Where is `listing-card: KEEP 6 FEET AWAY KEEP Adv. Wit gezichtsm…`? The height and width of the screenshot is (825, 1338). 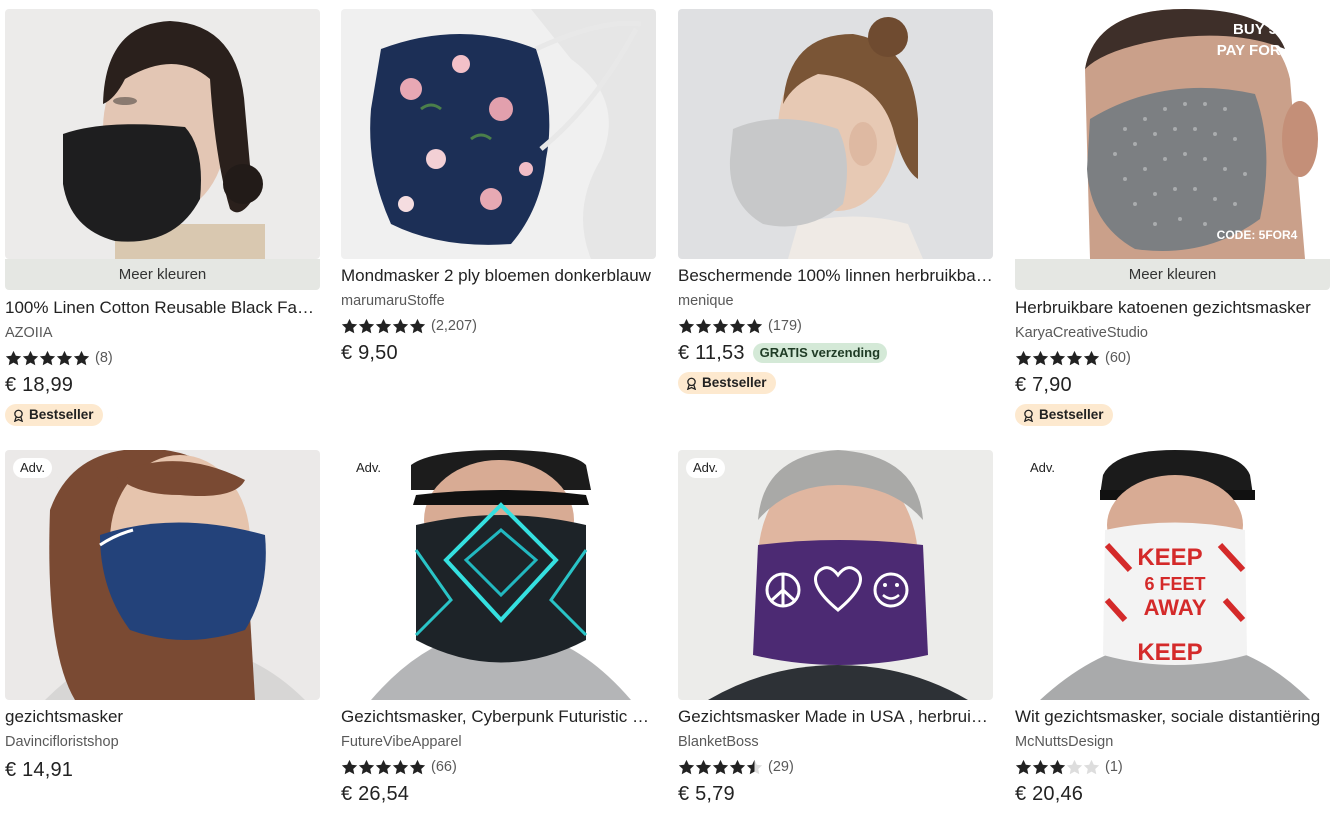 listing-card: KEEP 6 FEET AWAY KEEP Adv. Wit gezichtsm… is located at coordinates (1172, 628).